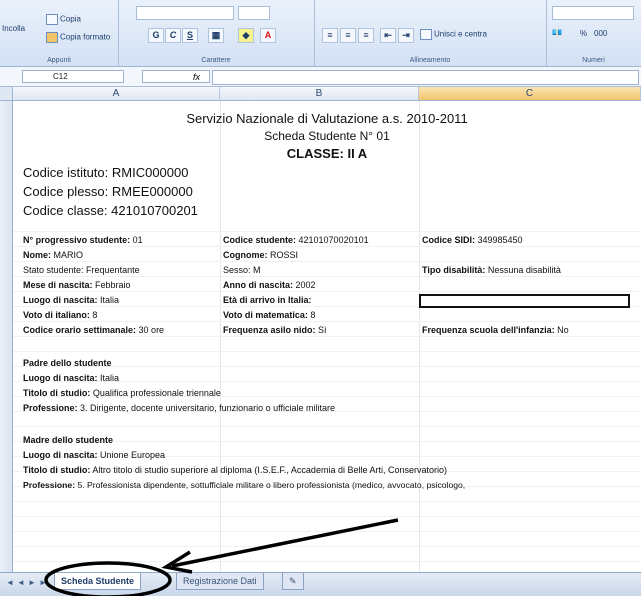 The width and height of the screenshot is (641, 596). What do you see at coordinates (77, 285) in the screenshot?
I see `student-field: Mese di nascita: Febbraio` at bounding box center [77, 285].